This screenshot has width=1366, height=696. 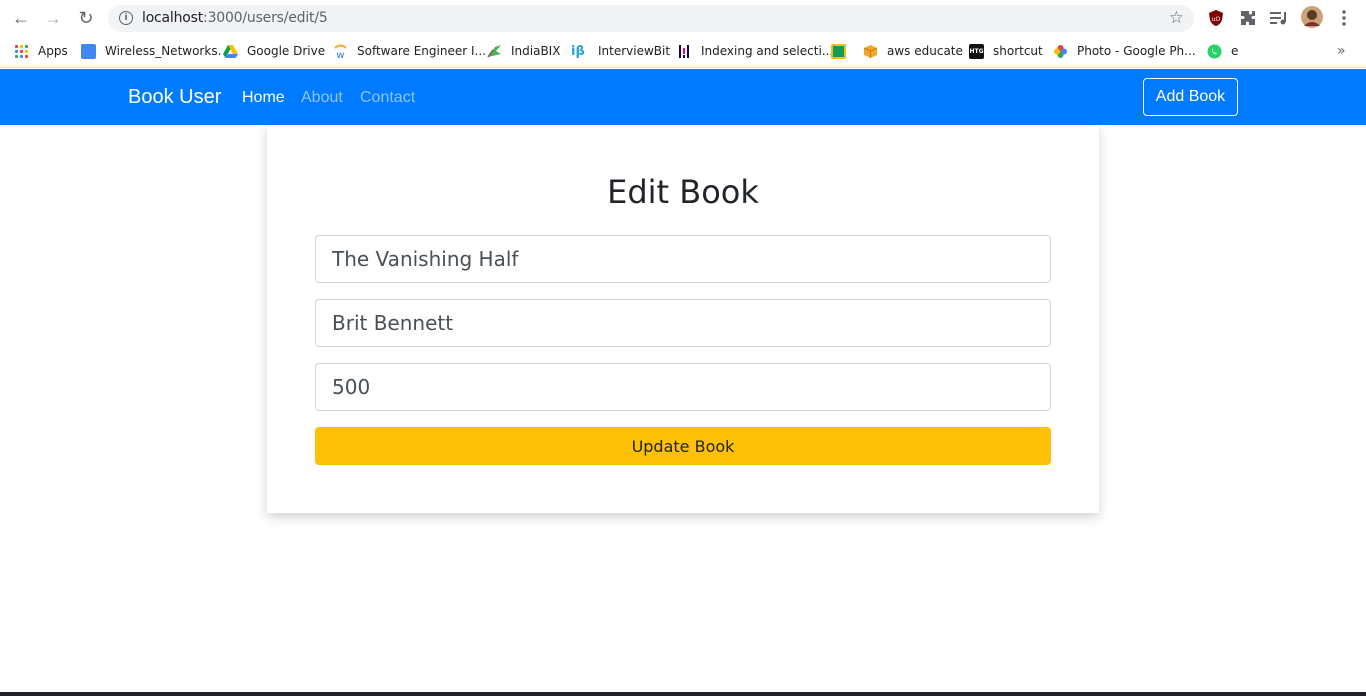 I want to click on nav-link-contact: Contact, so click(x=387, y=98).